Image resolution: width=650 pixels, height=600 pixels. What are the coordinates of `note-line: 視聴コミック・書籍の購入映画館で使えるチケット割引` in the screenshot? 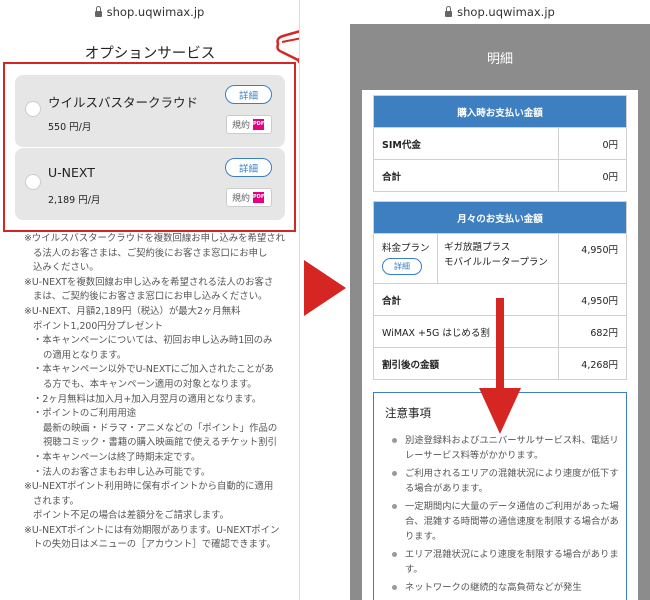 It's located at (160, 443).